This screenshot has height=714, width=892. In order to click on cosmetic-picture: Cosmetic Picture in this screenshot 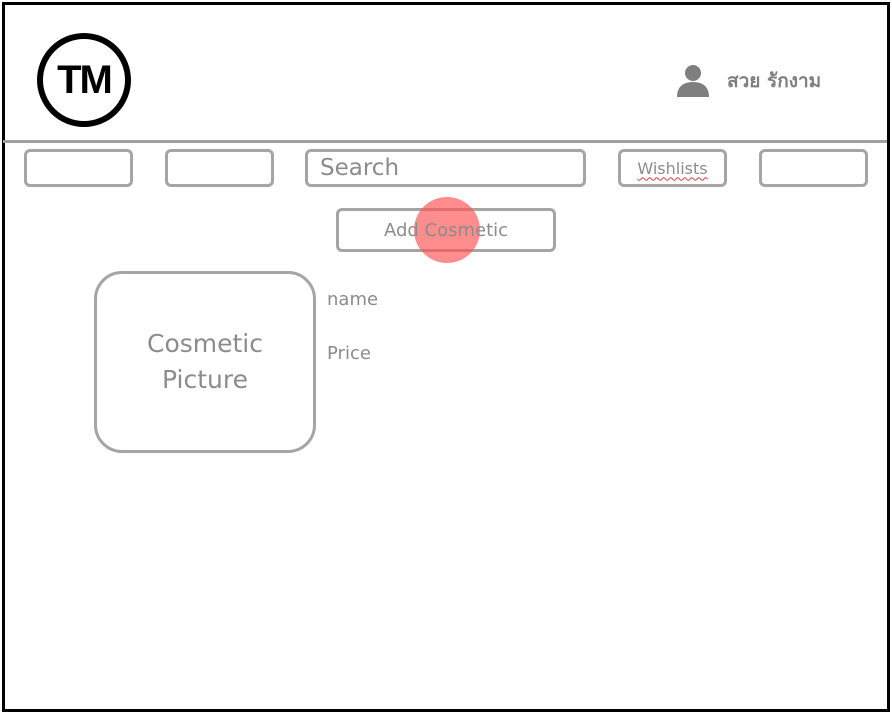, I will do `click(205, 362)`.